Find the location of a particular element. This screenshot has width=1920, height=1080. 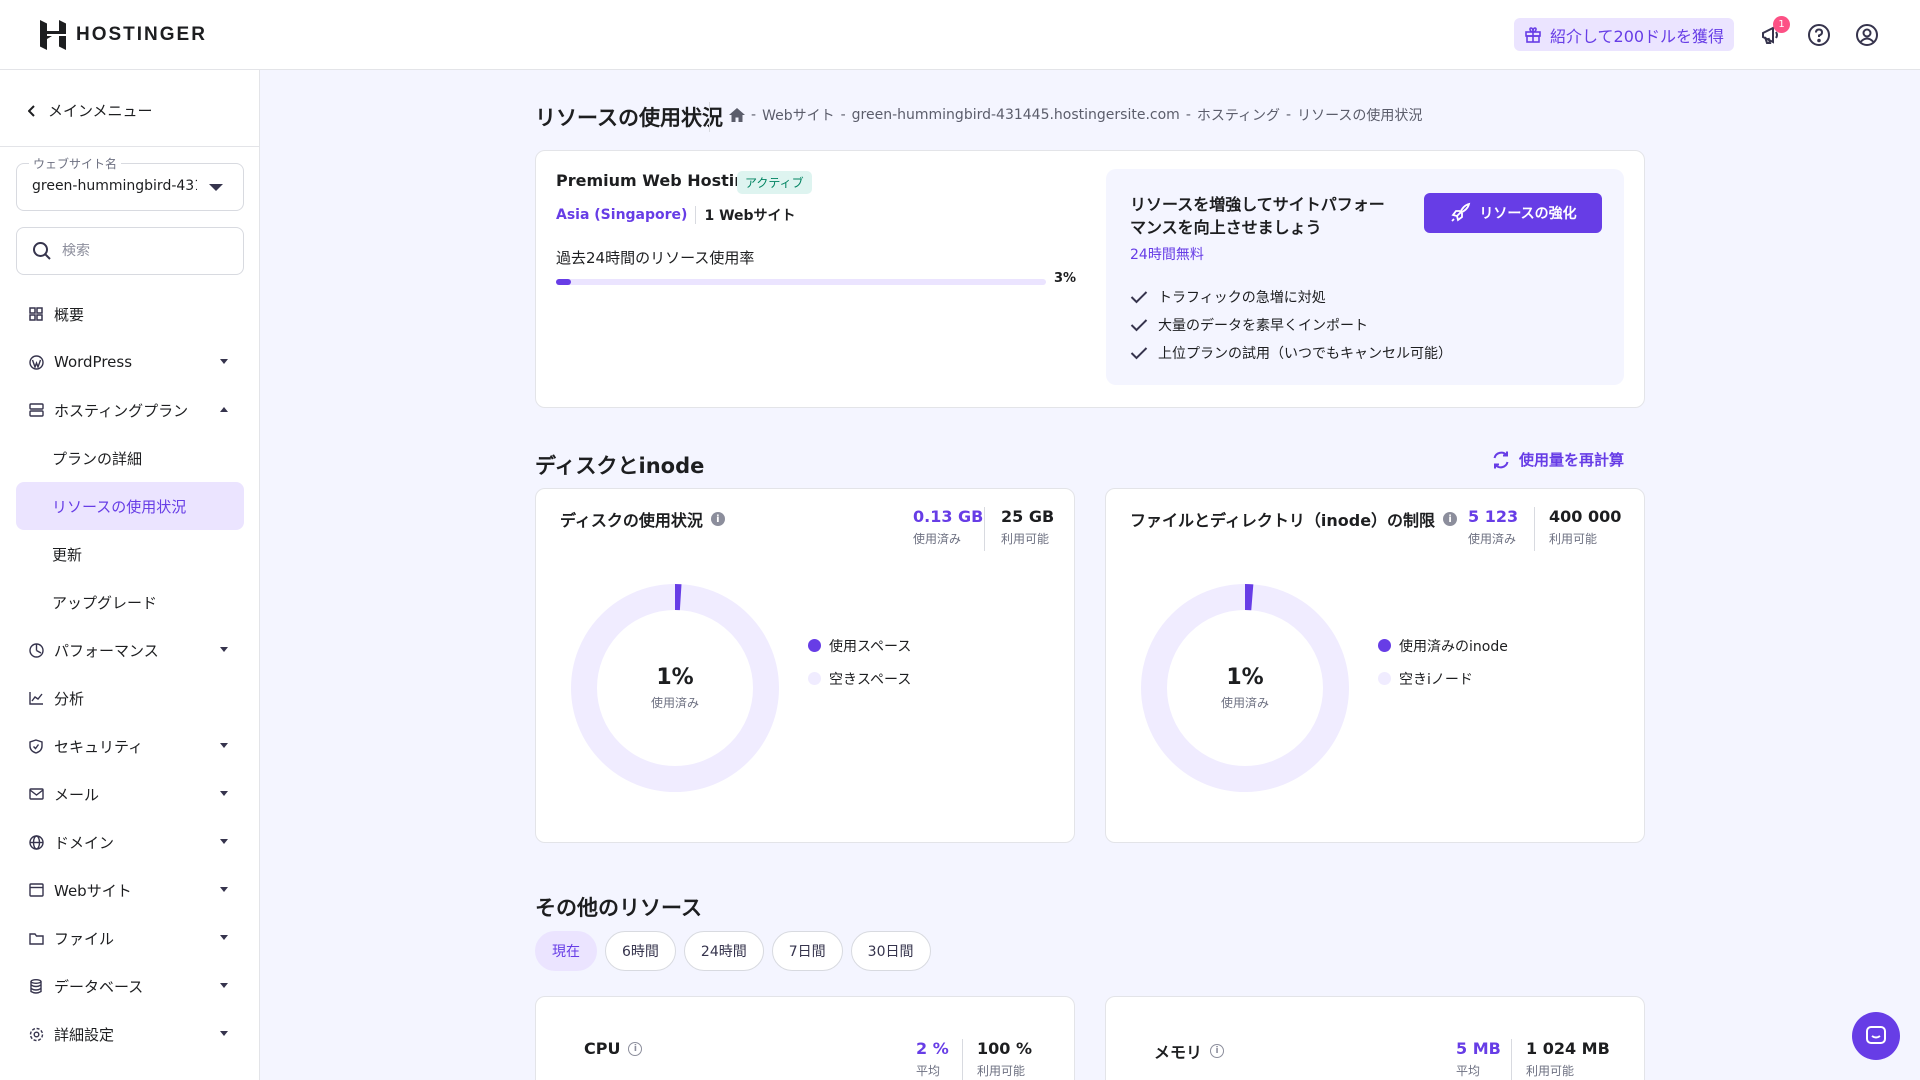

sidebar-item-label: 分析 is located at coordinates (69, 698).